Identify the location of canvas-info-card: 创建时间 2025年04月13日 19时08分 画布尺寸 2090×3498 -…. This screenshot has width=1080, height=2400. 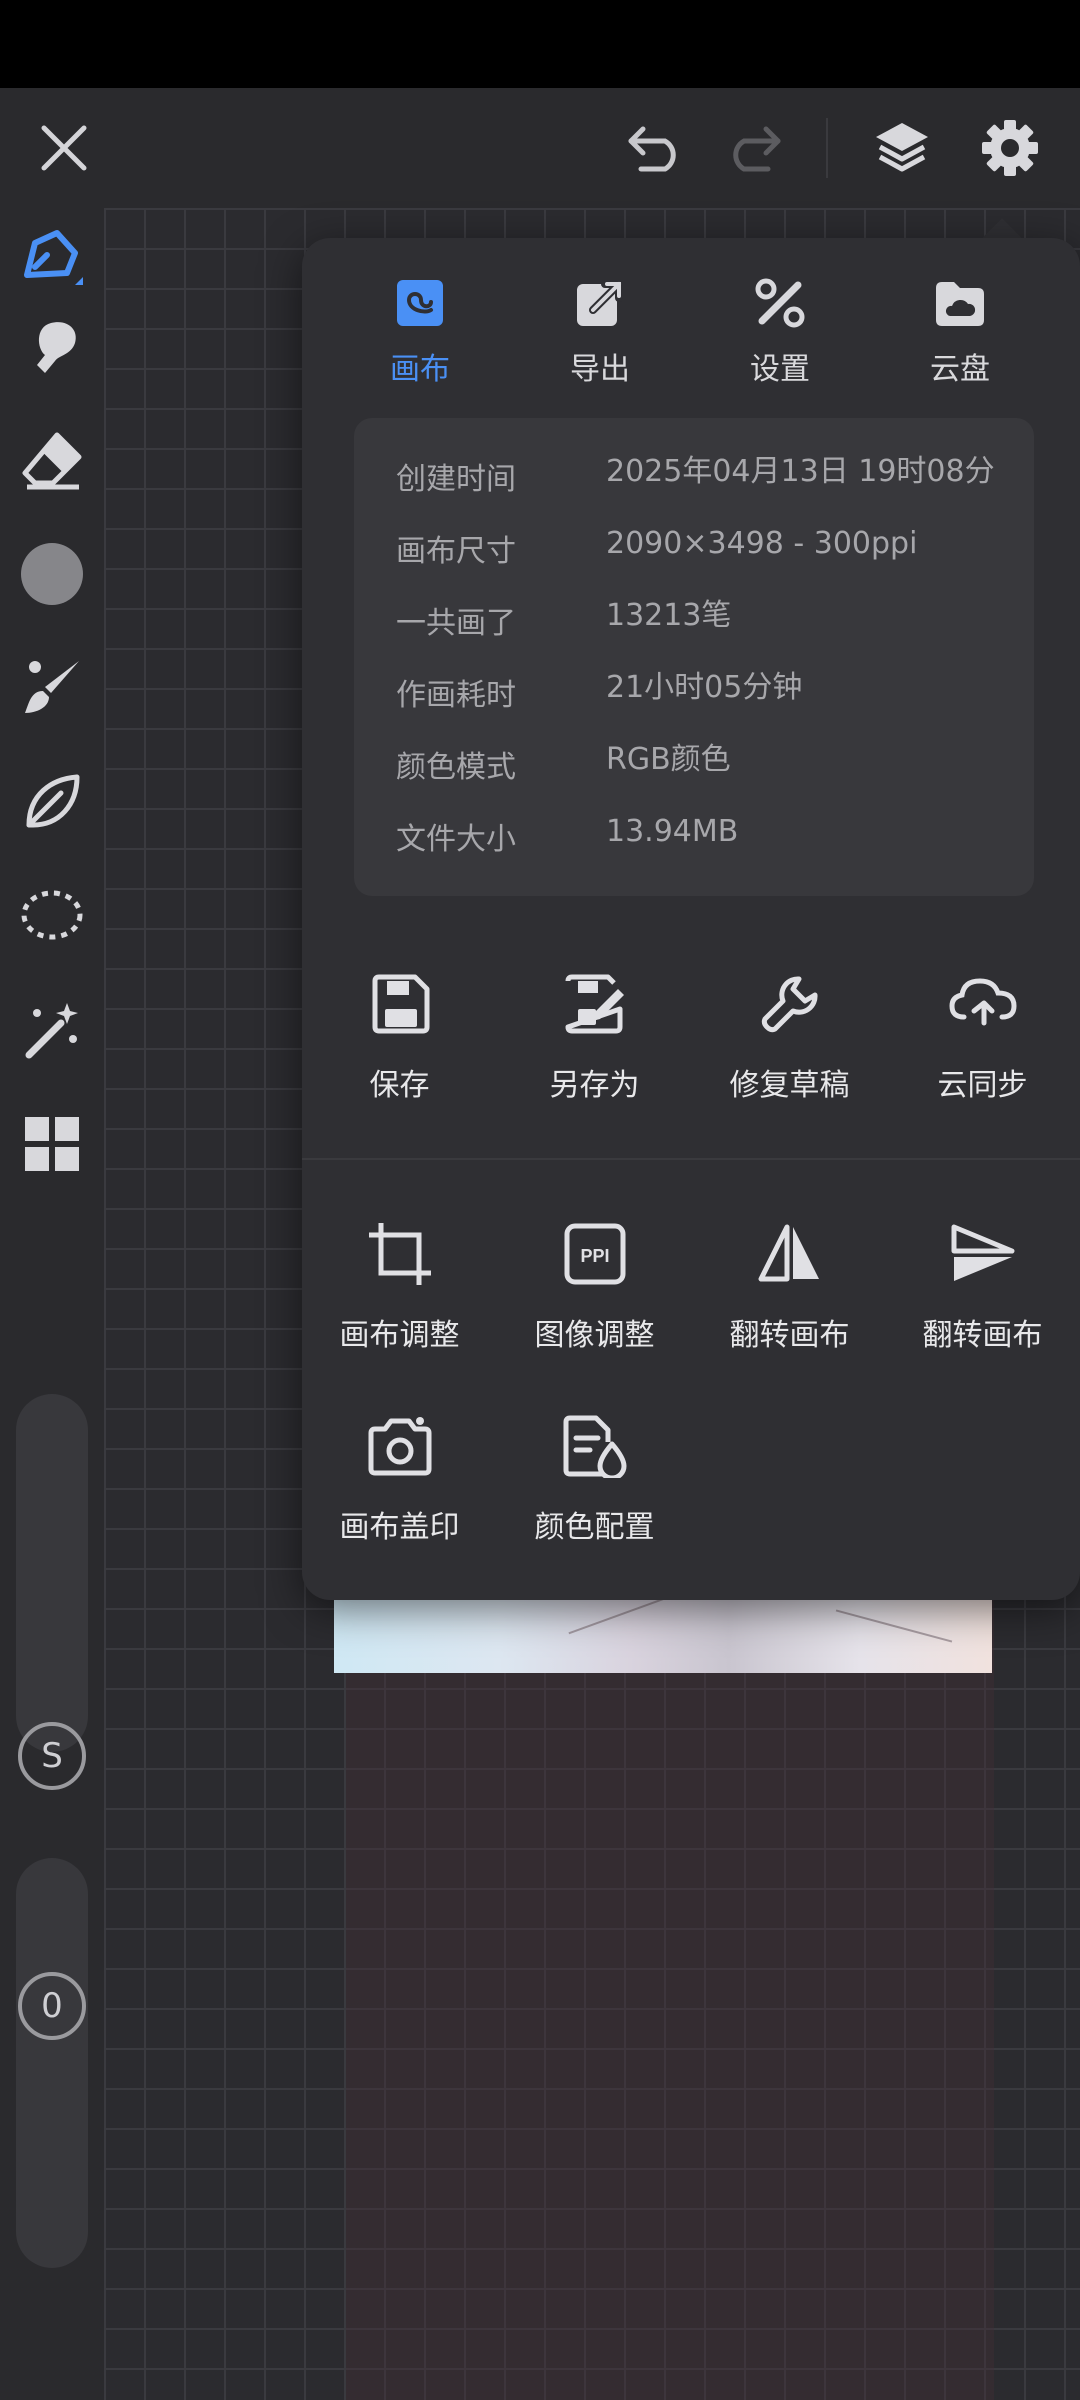
(694, 657).